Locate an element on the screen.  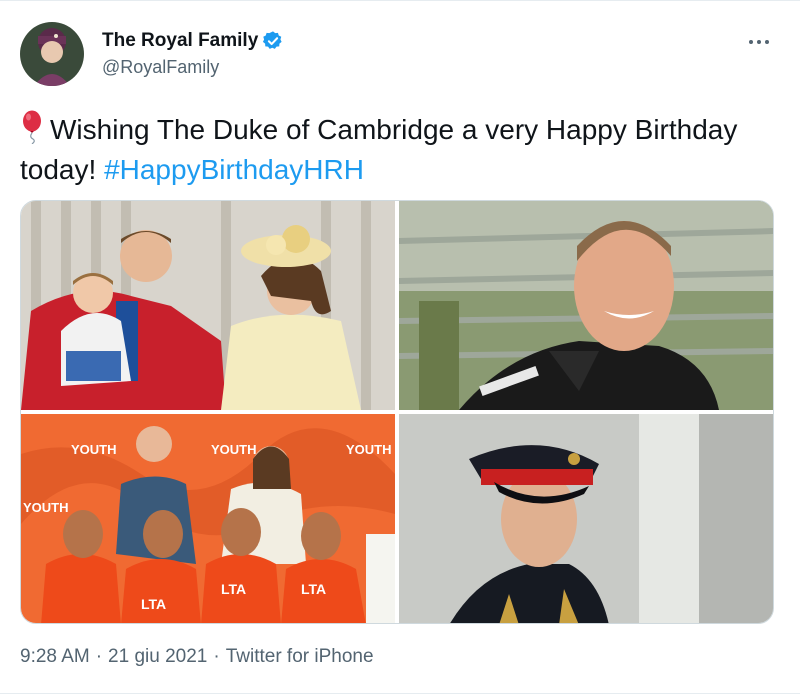
top-divider is located at coordinates (400, 0).